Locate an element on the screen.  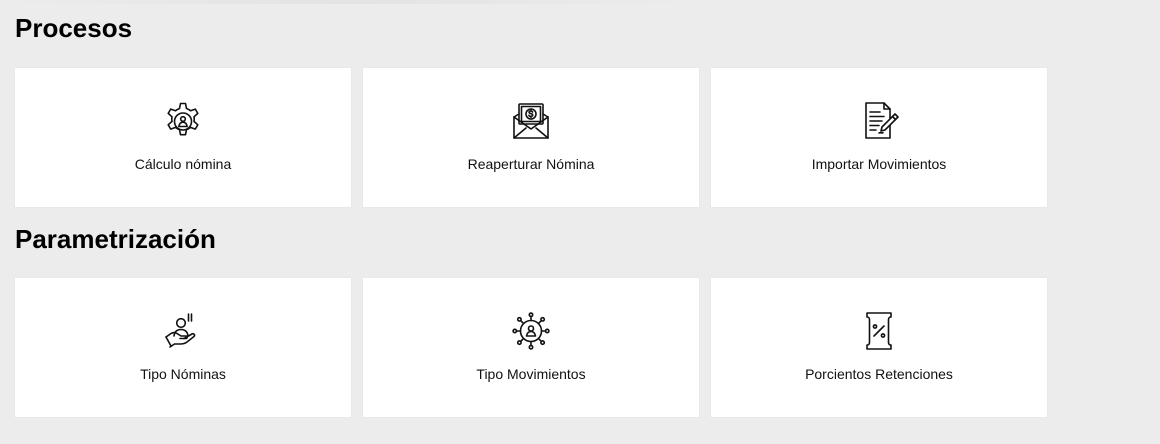
card-tipo-movimientos: Tipo Movimientos is located at coordinates (531, 347).